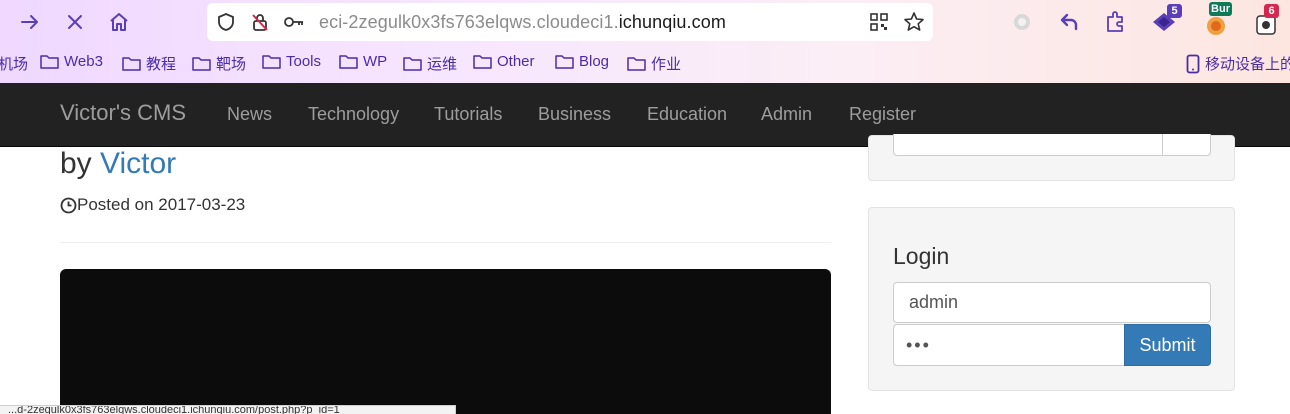 This screenshot has width=1290, height=414. Describe the element at coordinates (1052, 302) in the screenshot. I see `username-input: admin` at that location.